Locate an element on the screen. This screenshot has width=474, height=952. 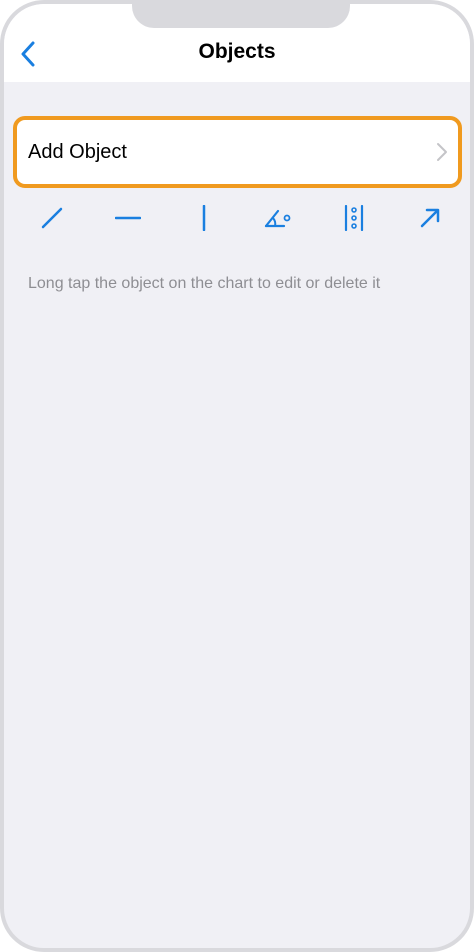
arrow-icon is located at coordinates (430, 218).